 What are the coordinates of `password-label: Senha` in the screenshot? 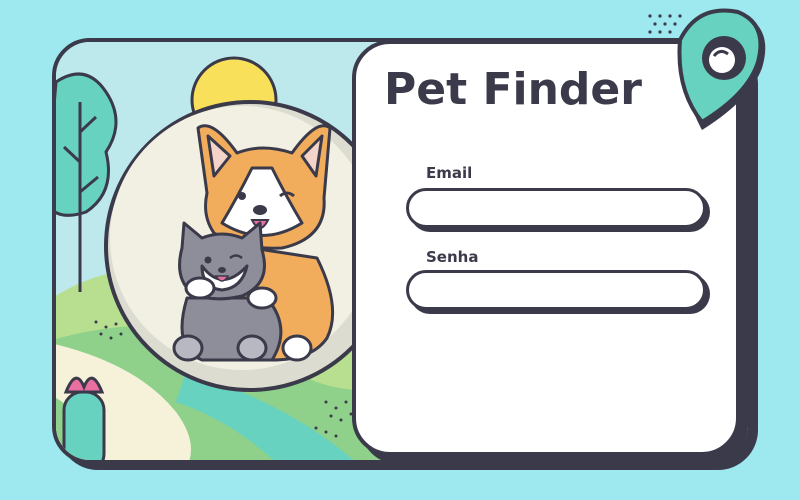 It's located at (452, 257).